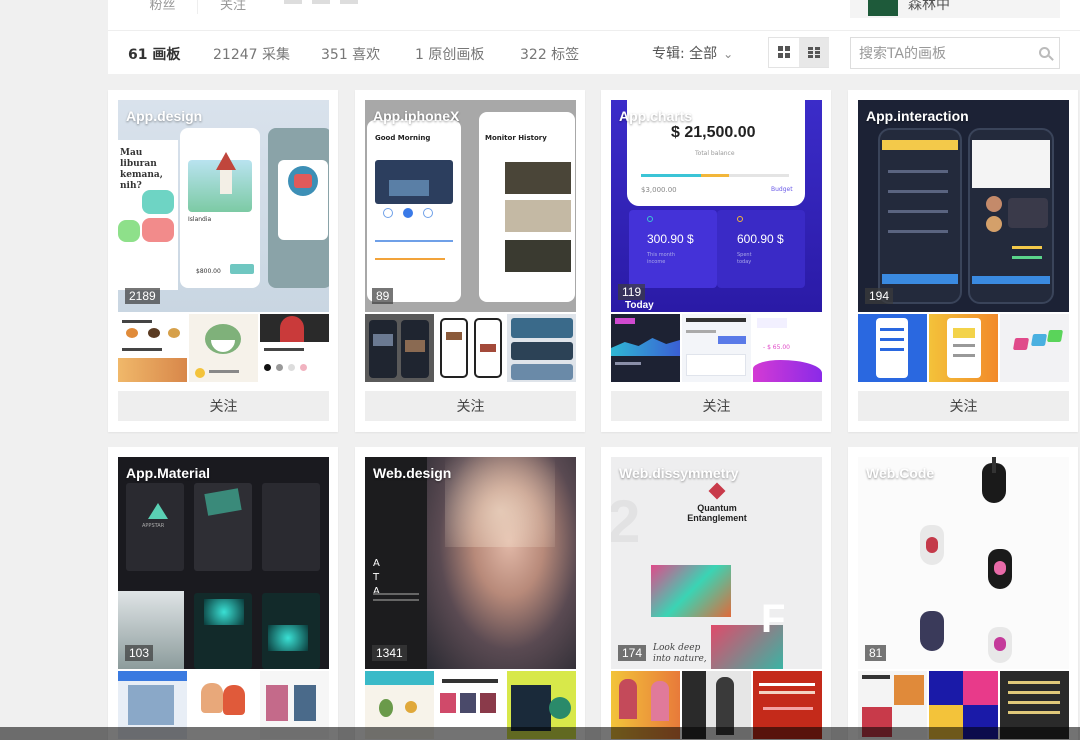 This screenshot has height=740, width=1080. Describe the element at coordinates (632, 653) in the screenshot. I see `board-count-badge: 174` at that location.